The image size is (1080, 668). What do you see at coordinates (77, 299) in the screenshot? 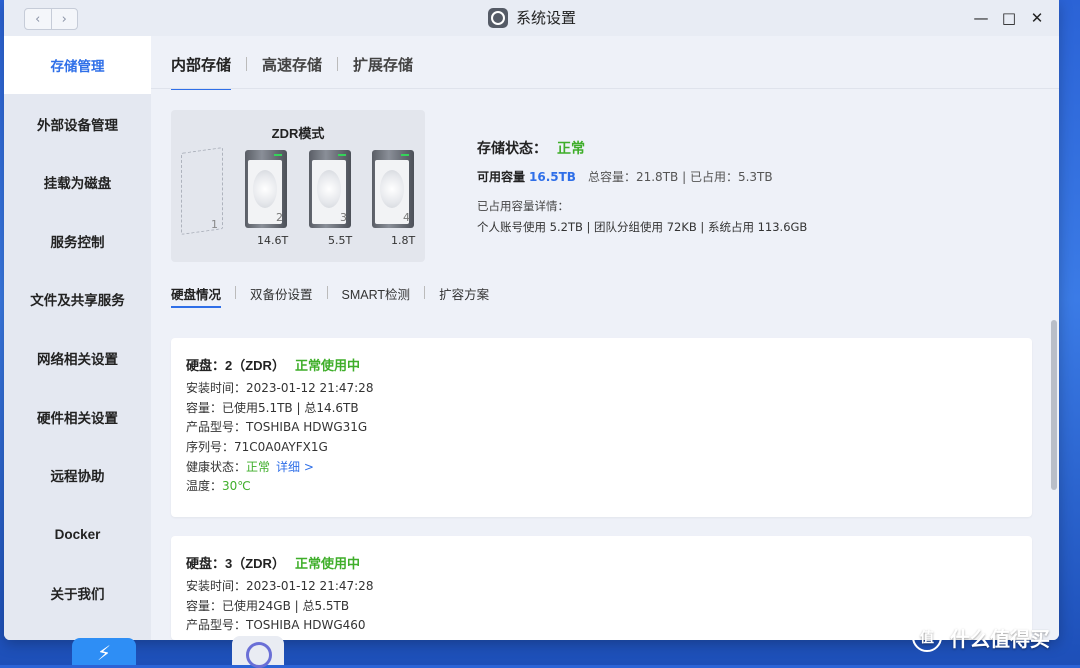
I see `sidebar-item-file-sharing: 文件及共享服务` at bounding box center [77, 299].